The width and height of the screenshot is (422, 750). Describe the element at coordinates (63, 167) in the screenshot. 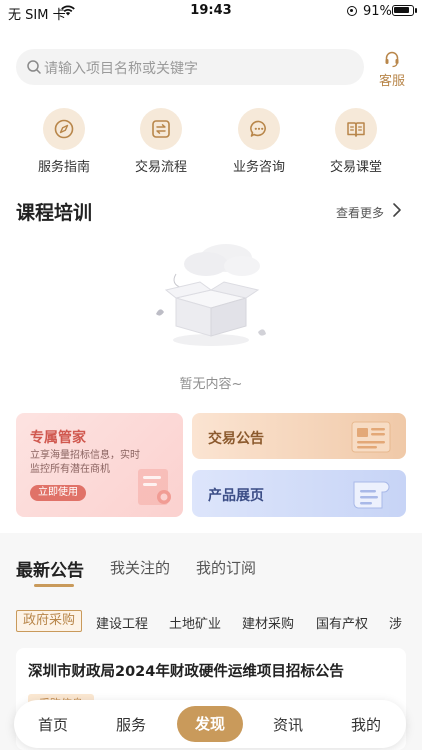

I see `quick-entry-label: 服务指南` at that location.